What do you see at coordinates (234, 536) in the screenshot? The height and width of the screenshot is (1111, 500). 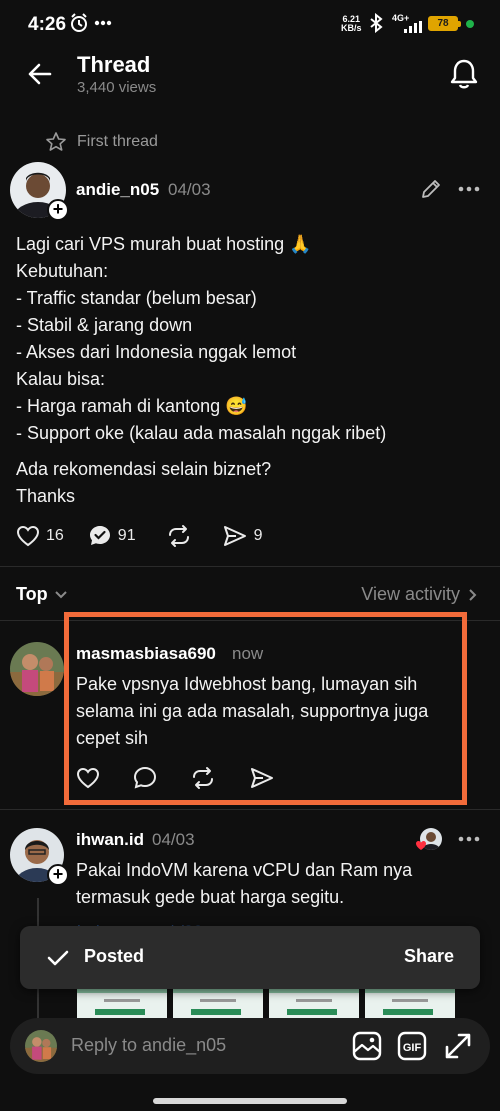 I see `send-icon` at bounding box center [234, 536].